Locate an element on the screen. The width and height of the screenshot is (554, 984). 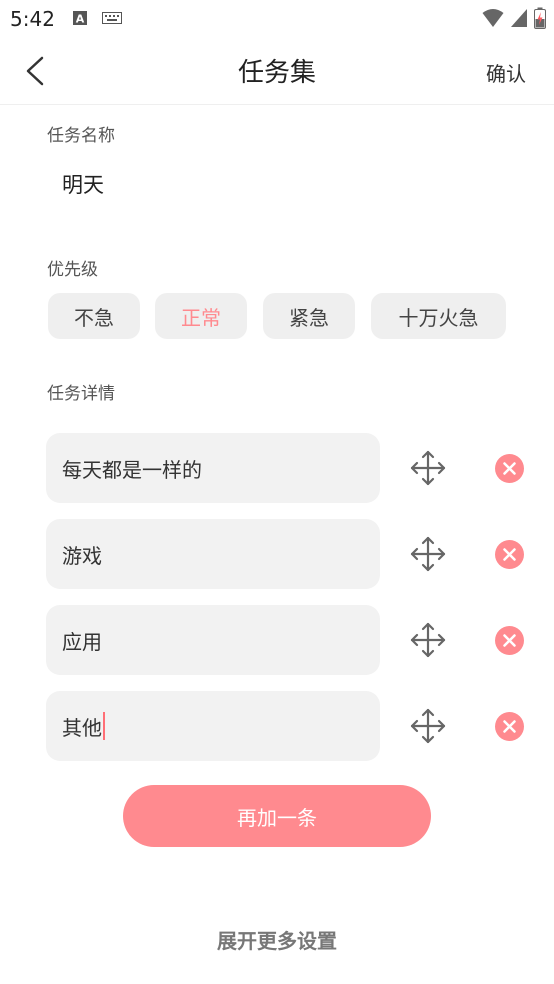
detail-input-focused: 其他 is located at coordinates (213, 726).